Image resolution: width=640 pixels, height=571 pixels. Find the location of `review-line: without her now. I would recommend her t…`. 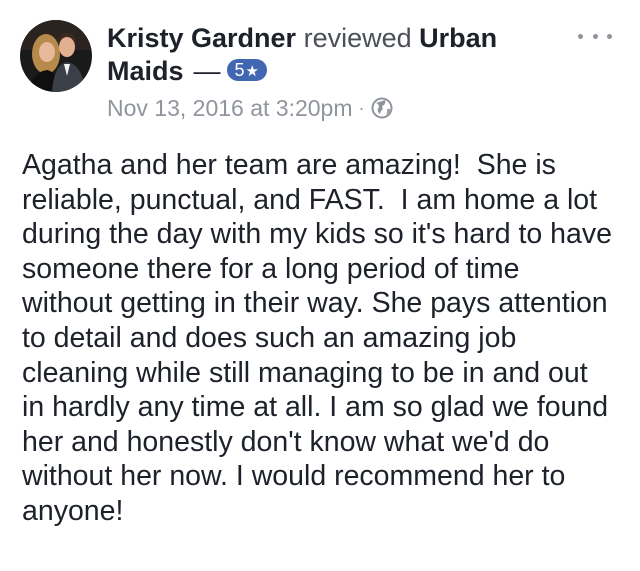

review-line: without her now. I would recommend her t… is located at coordinates (294, 476).